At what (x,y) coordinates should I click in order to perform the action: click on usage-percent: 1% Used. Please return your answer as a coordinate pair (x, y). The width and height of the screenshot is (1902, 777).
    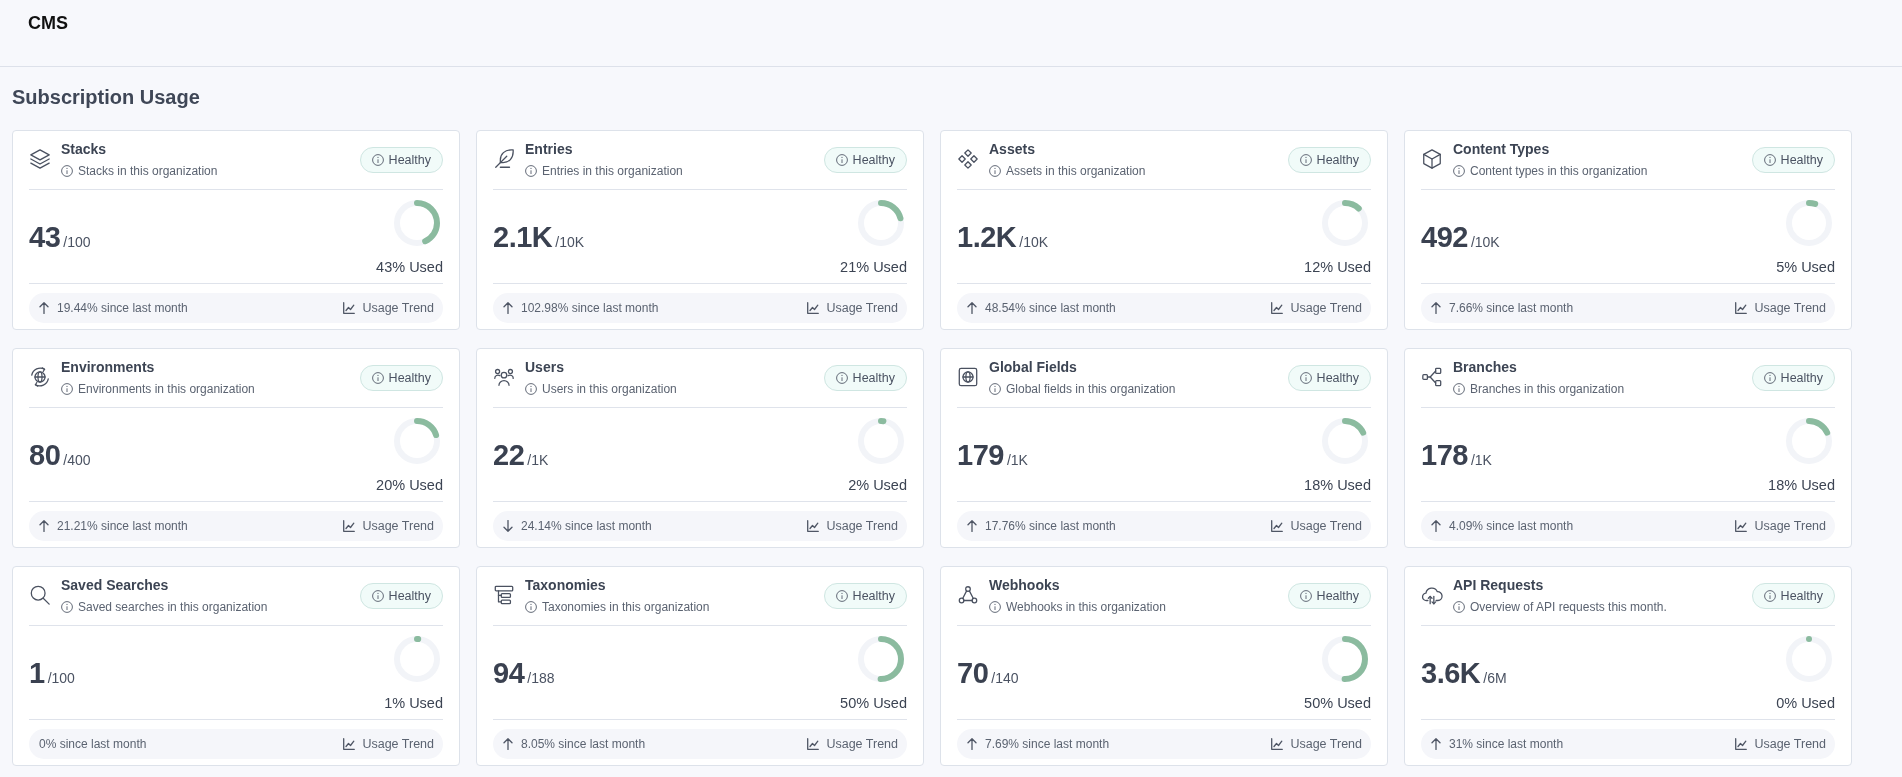
    Looking at the image, I should click on (413, 703).